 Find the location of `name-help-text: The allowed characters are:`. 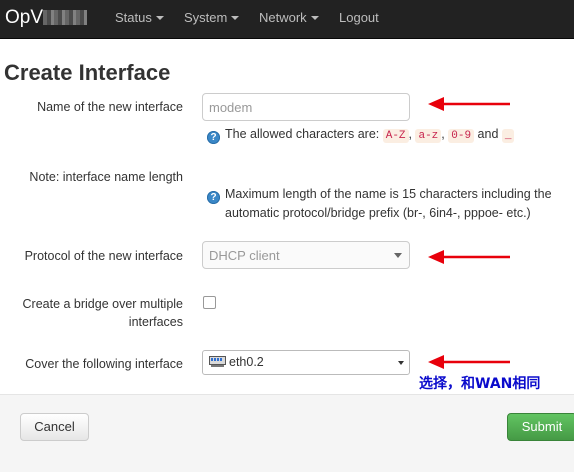

name-help-text: The allowed characters are: is located at coordinates (304, 134).